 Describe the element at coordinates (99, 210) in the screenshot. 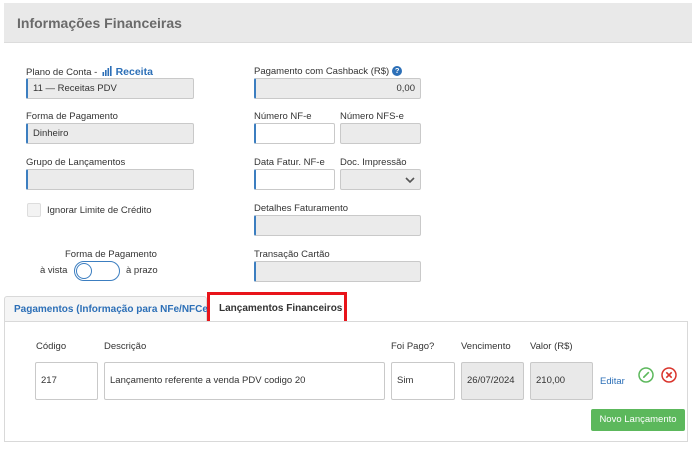

I see `ignorar-limite-label: Ignorar Limite de Crédito` at that location.